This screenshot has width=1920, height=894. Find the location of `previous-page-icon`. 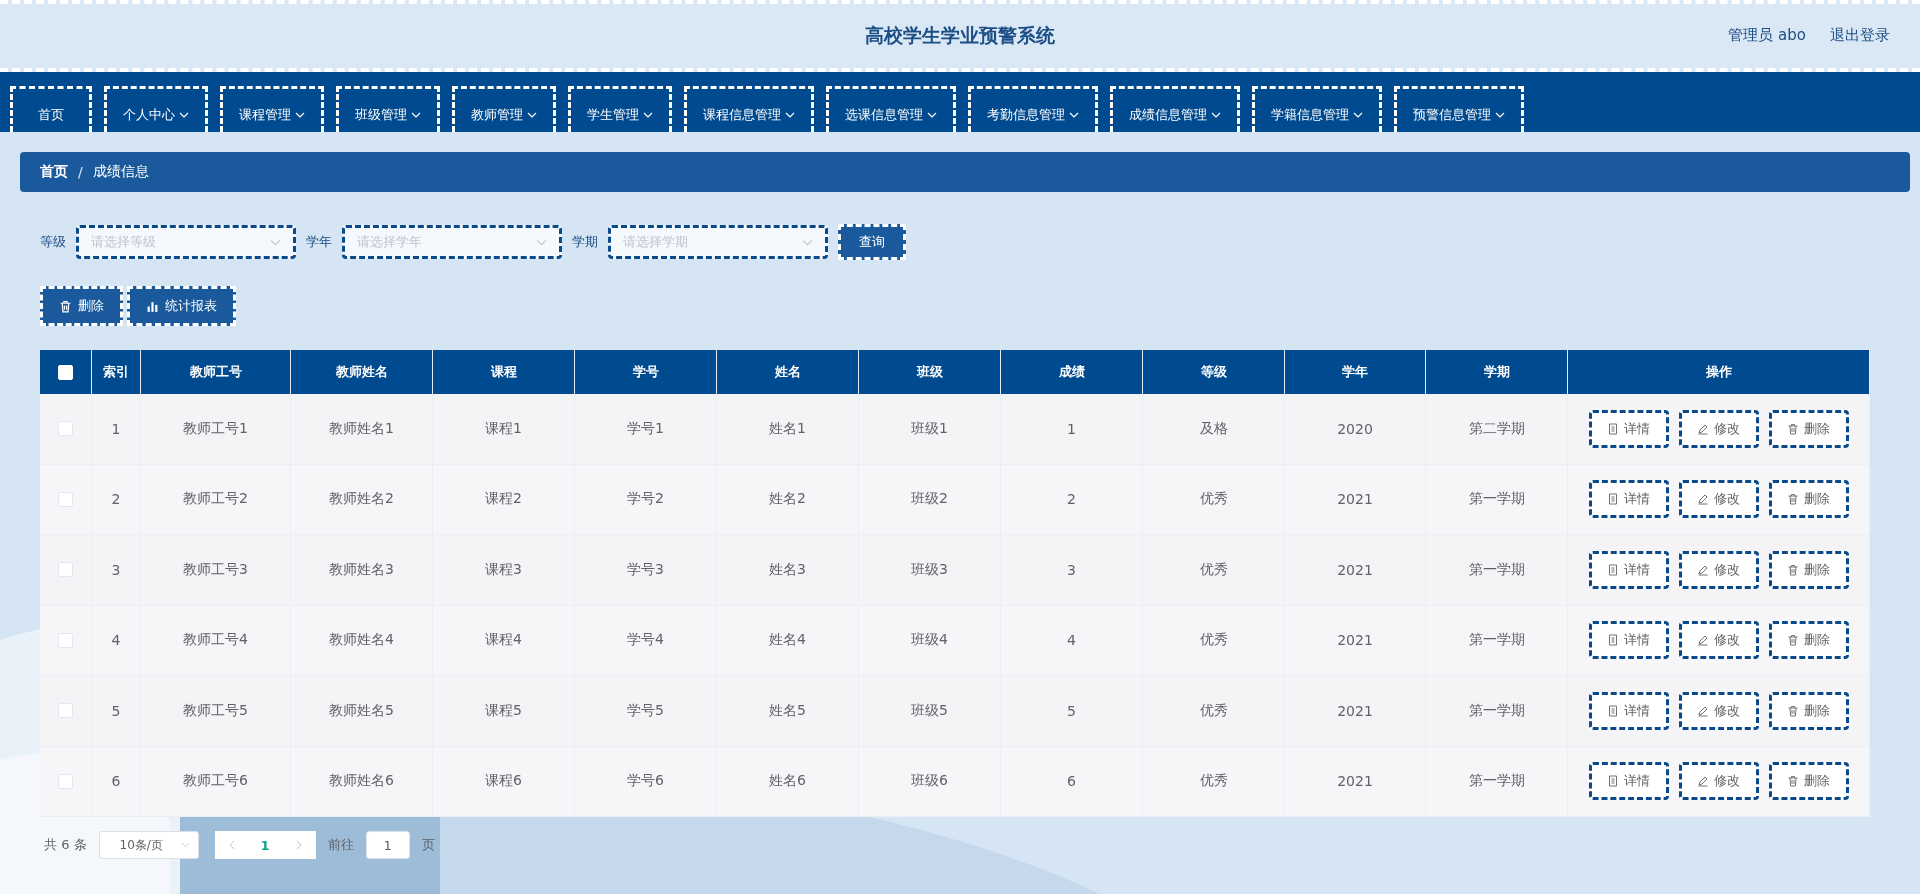

previous-page-icon is located at coordinates (231, 845).